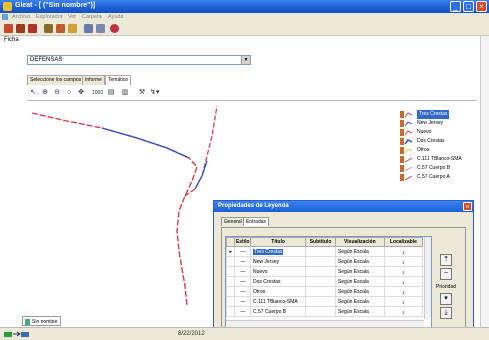 The height and width of the screenshot is (340, 489). What do you see at coordinates (278, 311) in the screenshot?
I see `cell-titulo: C.57 Cuerpo B` at bounding box center [278, 311].